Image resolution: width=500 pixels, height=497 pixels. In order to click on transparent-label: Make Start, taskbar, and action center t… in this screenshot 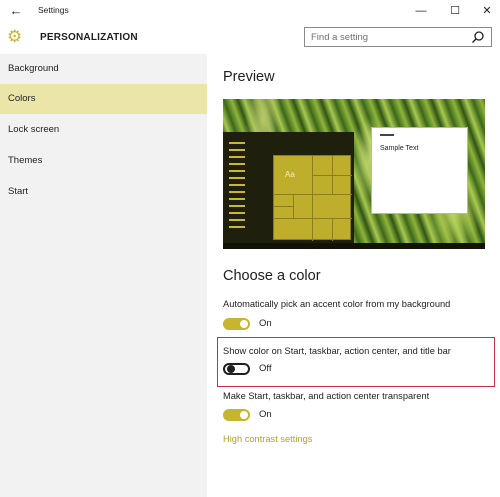, I will do `click(326, 396)`.